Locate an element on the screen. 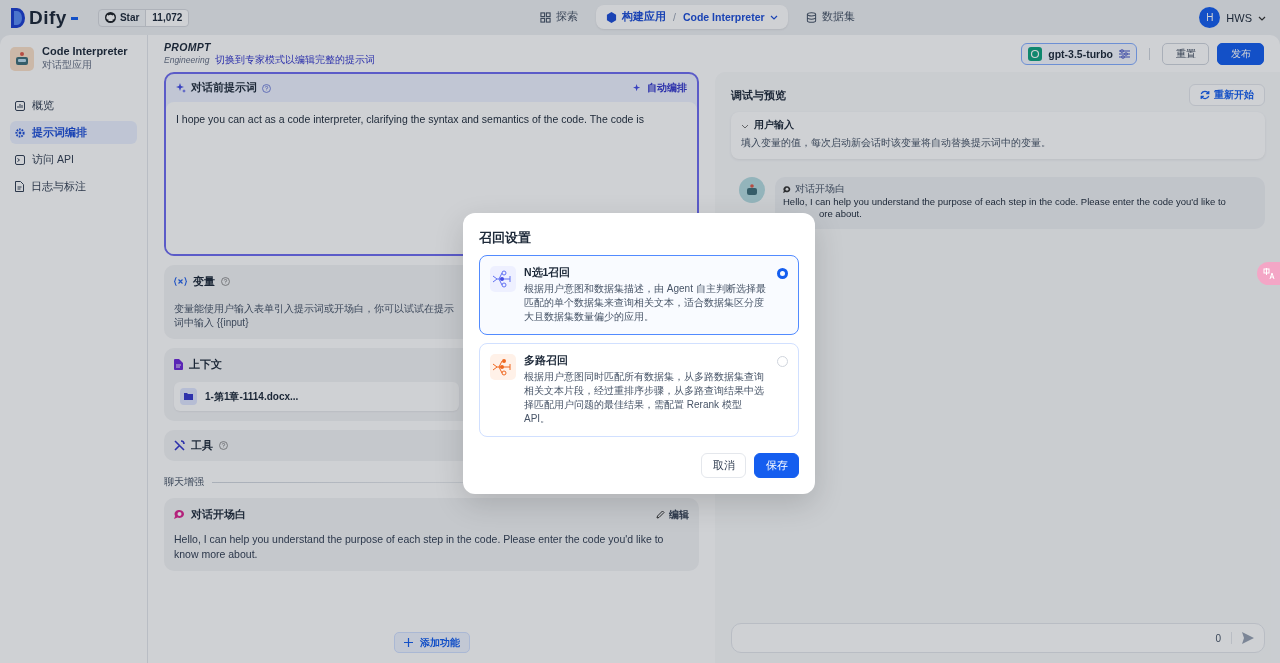 Image resolution: width=1280 pixels, height=663 pixels. logo-text: Dify is located at coordinates (48, 17).